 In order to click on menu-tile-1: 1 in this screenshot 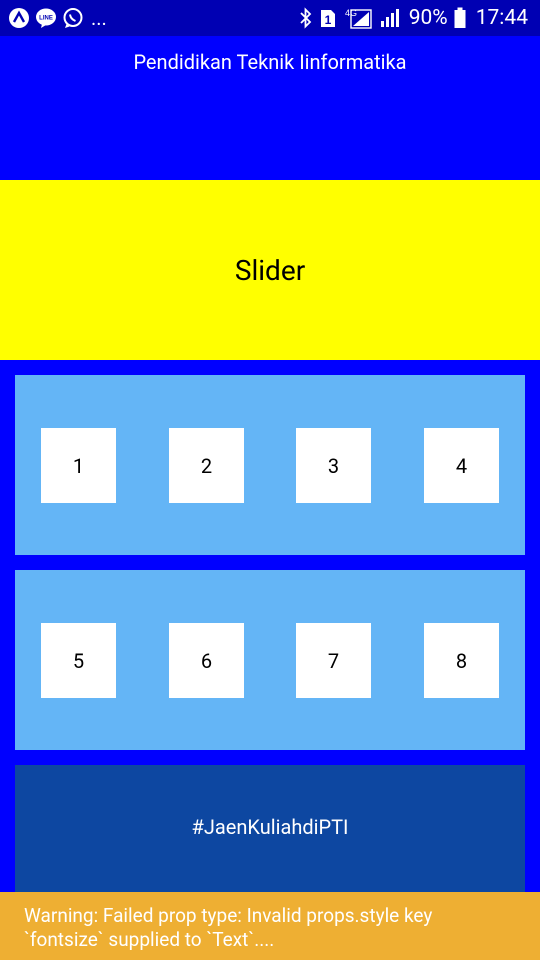, I will do `click(78, 465)`.